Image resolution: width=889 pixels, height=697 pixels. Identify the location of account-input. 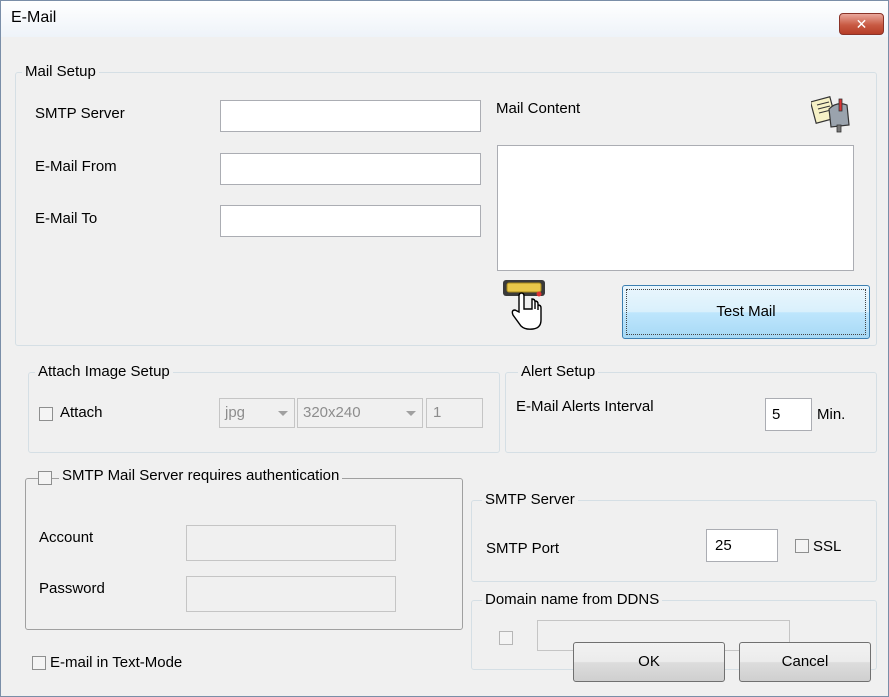
(291, 543).